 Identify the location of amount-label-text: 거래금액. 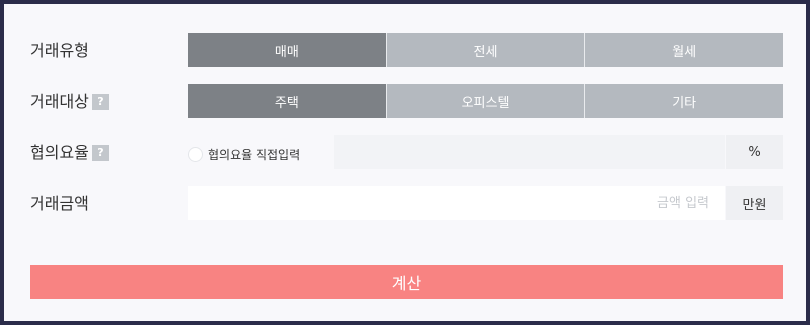
(59, 203).